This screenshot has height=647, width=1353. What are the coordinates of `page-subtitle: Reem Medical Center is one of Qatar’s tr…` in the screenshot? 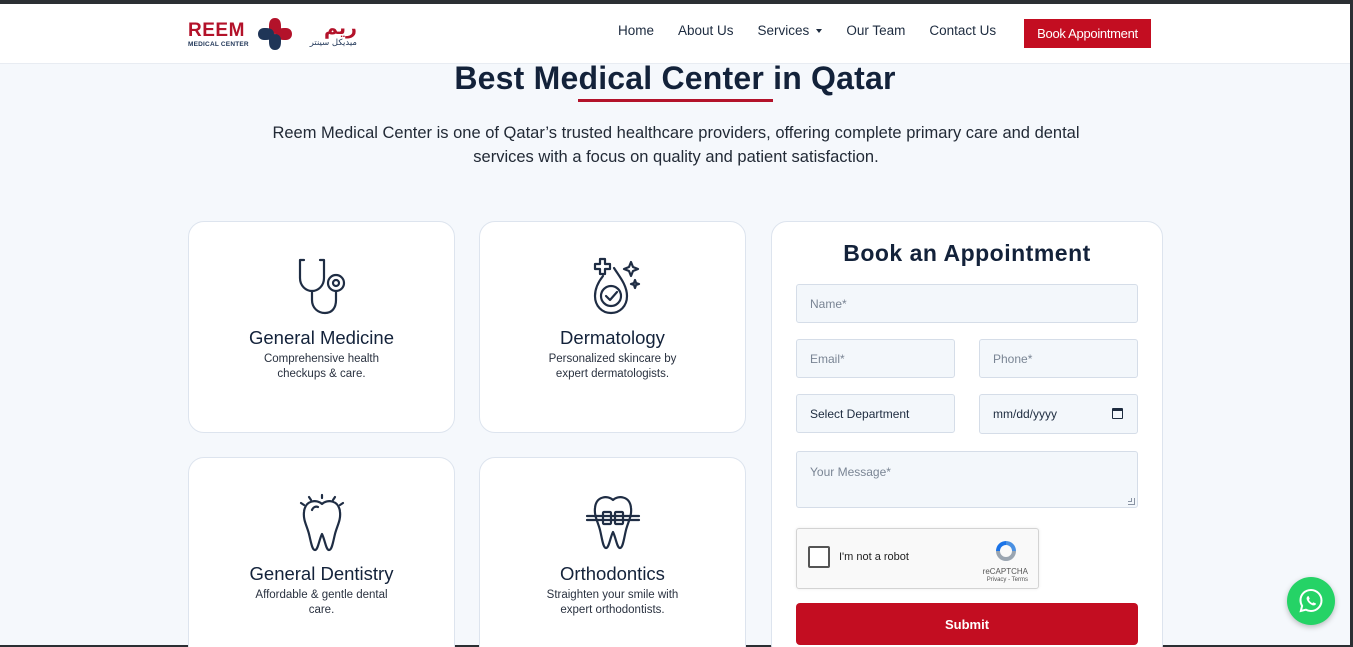 It's located at (676, 145).